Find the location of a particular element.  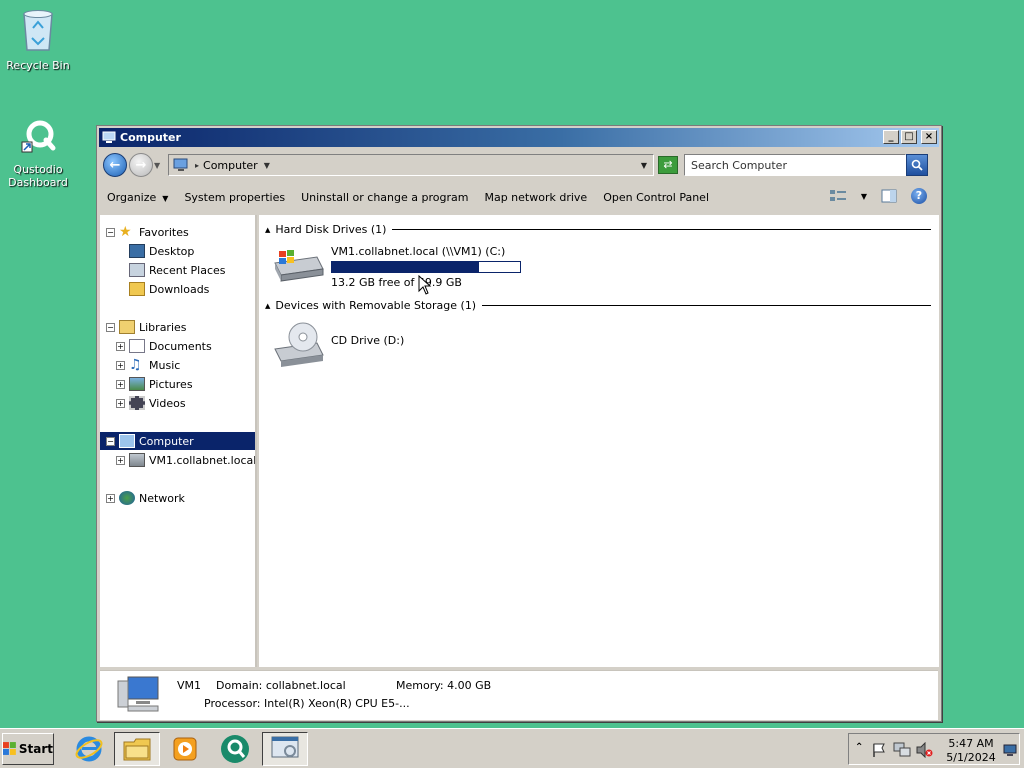

open-control-panel-button: Open Control Panel is located at coordinates (656, 197).